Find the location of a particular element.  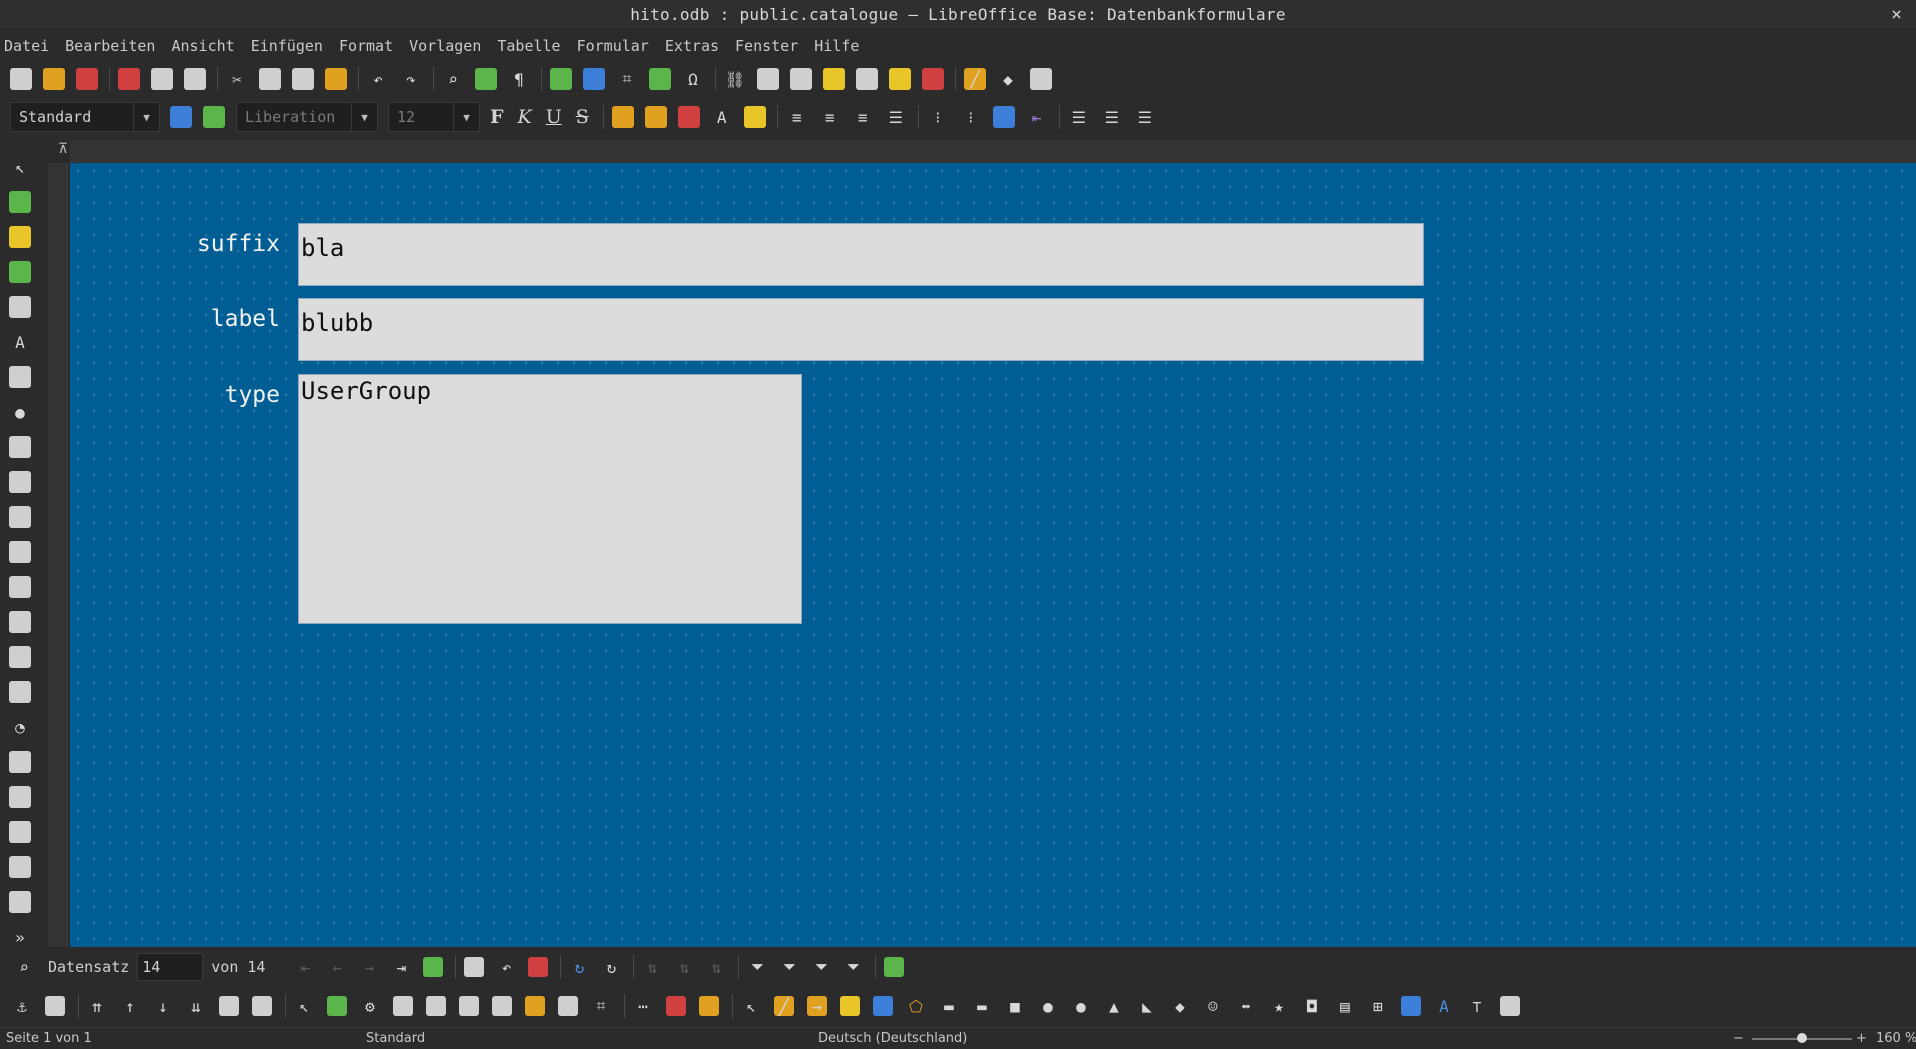

record-number-input: 14 is located at coordinates (170, 967).